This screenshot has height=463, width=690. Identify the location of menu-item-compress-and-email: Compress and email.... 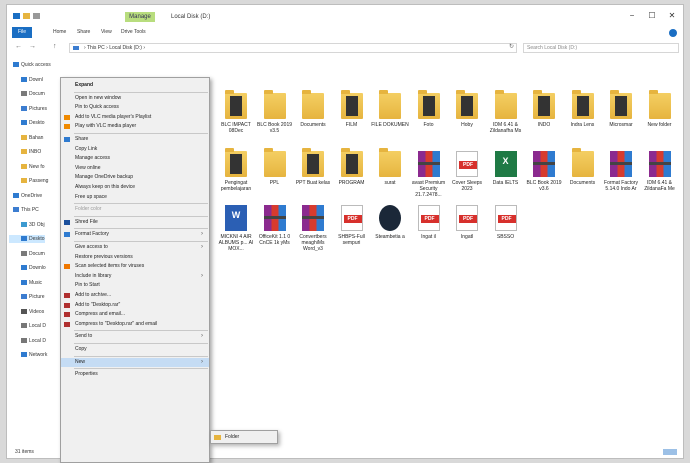
(135, 314).